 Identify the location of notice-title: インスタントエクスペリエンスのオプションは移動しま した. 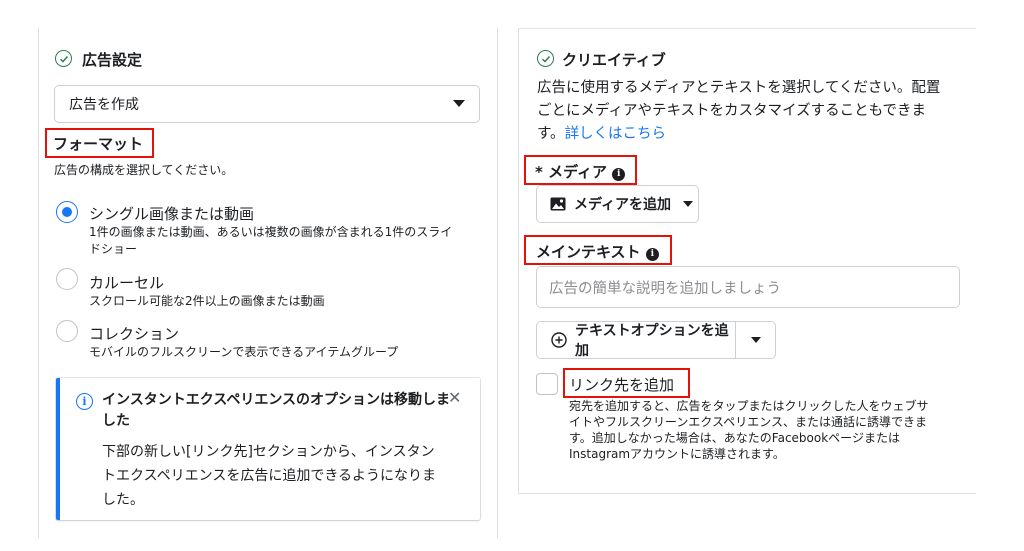
(276, 411).